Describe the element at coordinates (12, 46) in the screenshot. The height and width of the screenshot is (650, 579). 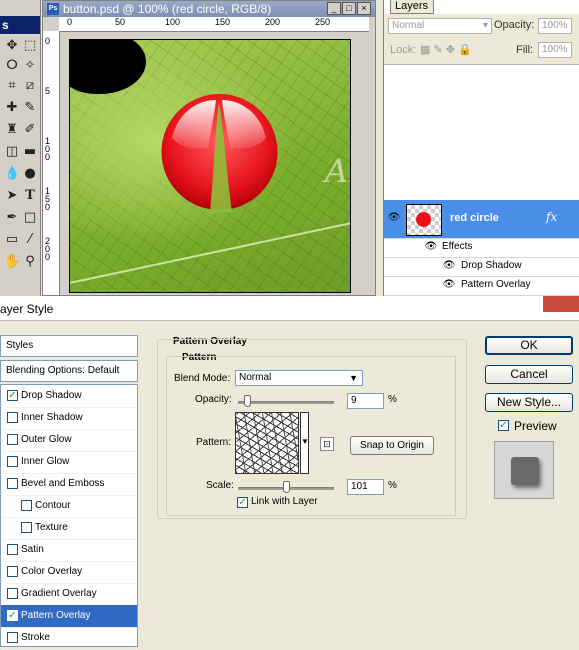
I see `move-icon: ✥` at that location.